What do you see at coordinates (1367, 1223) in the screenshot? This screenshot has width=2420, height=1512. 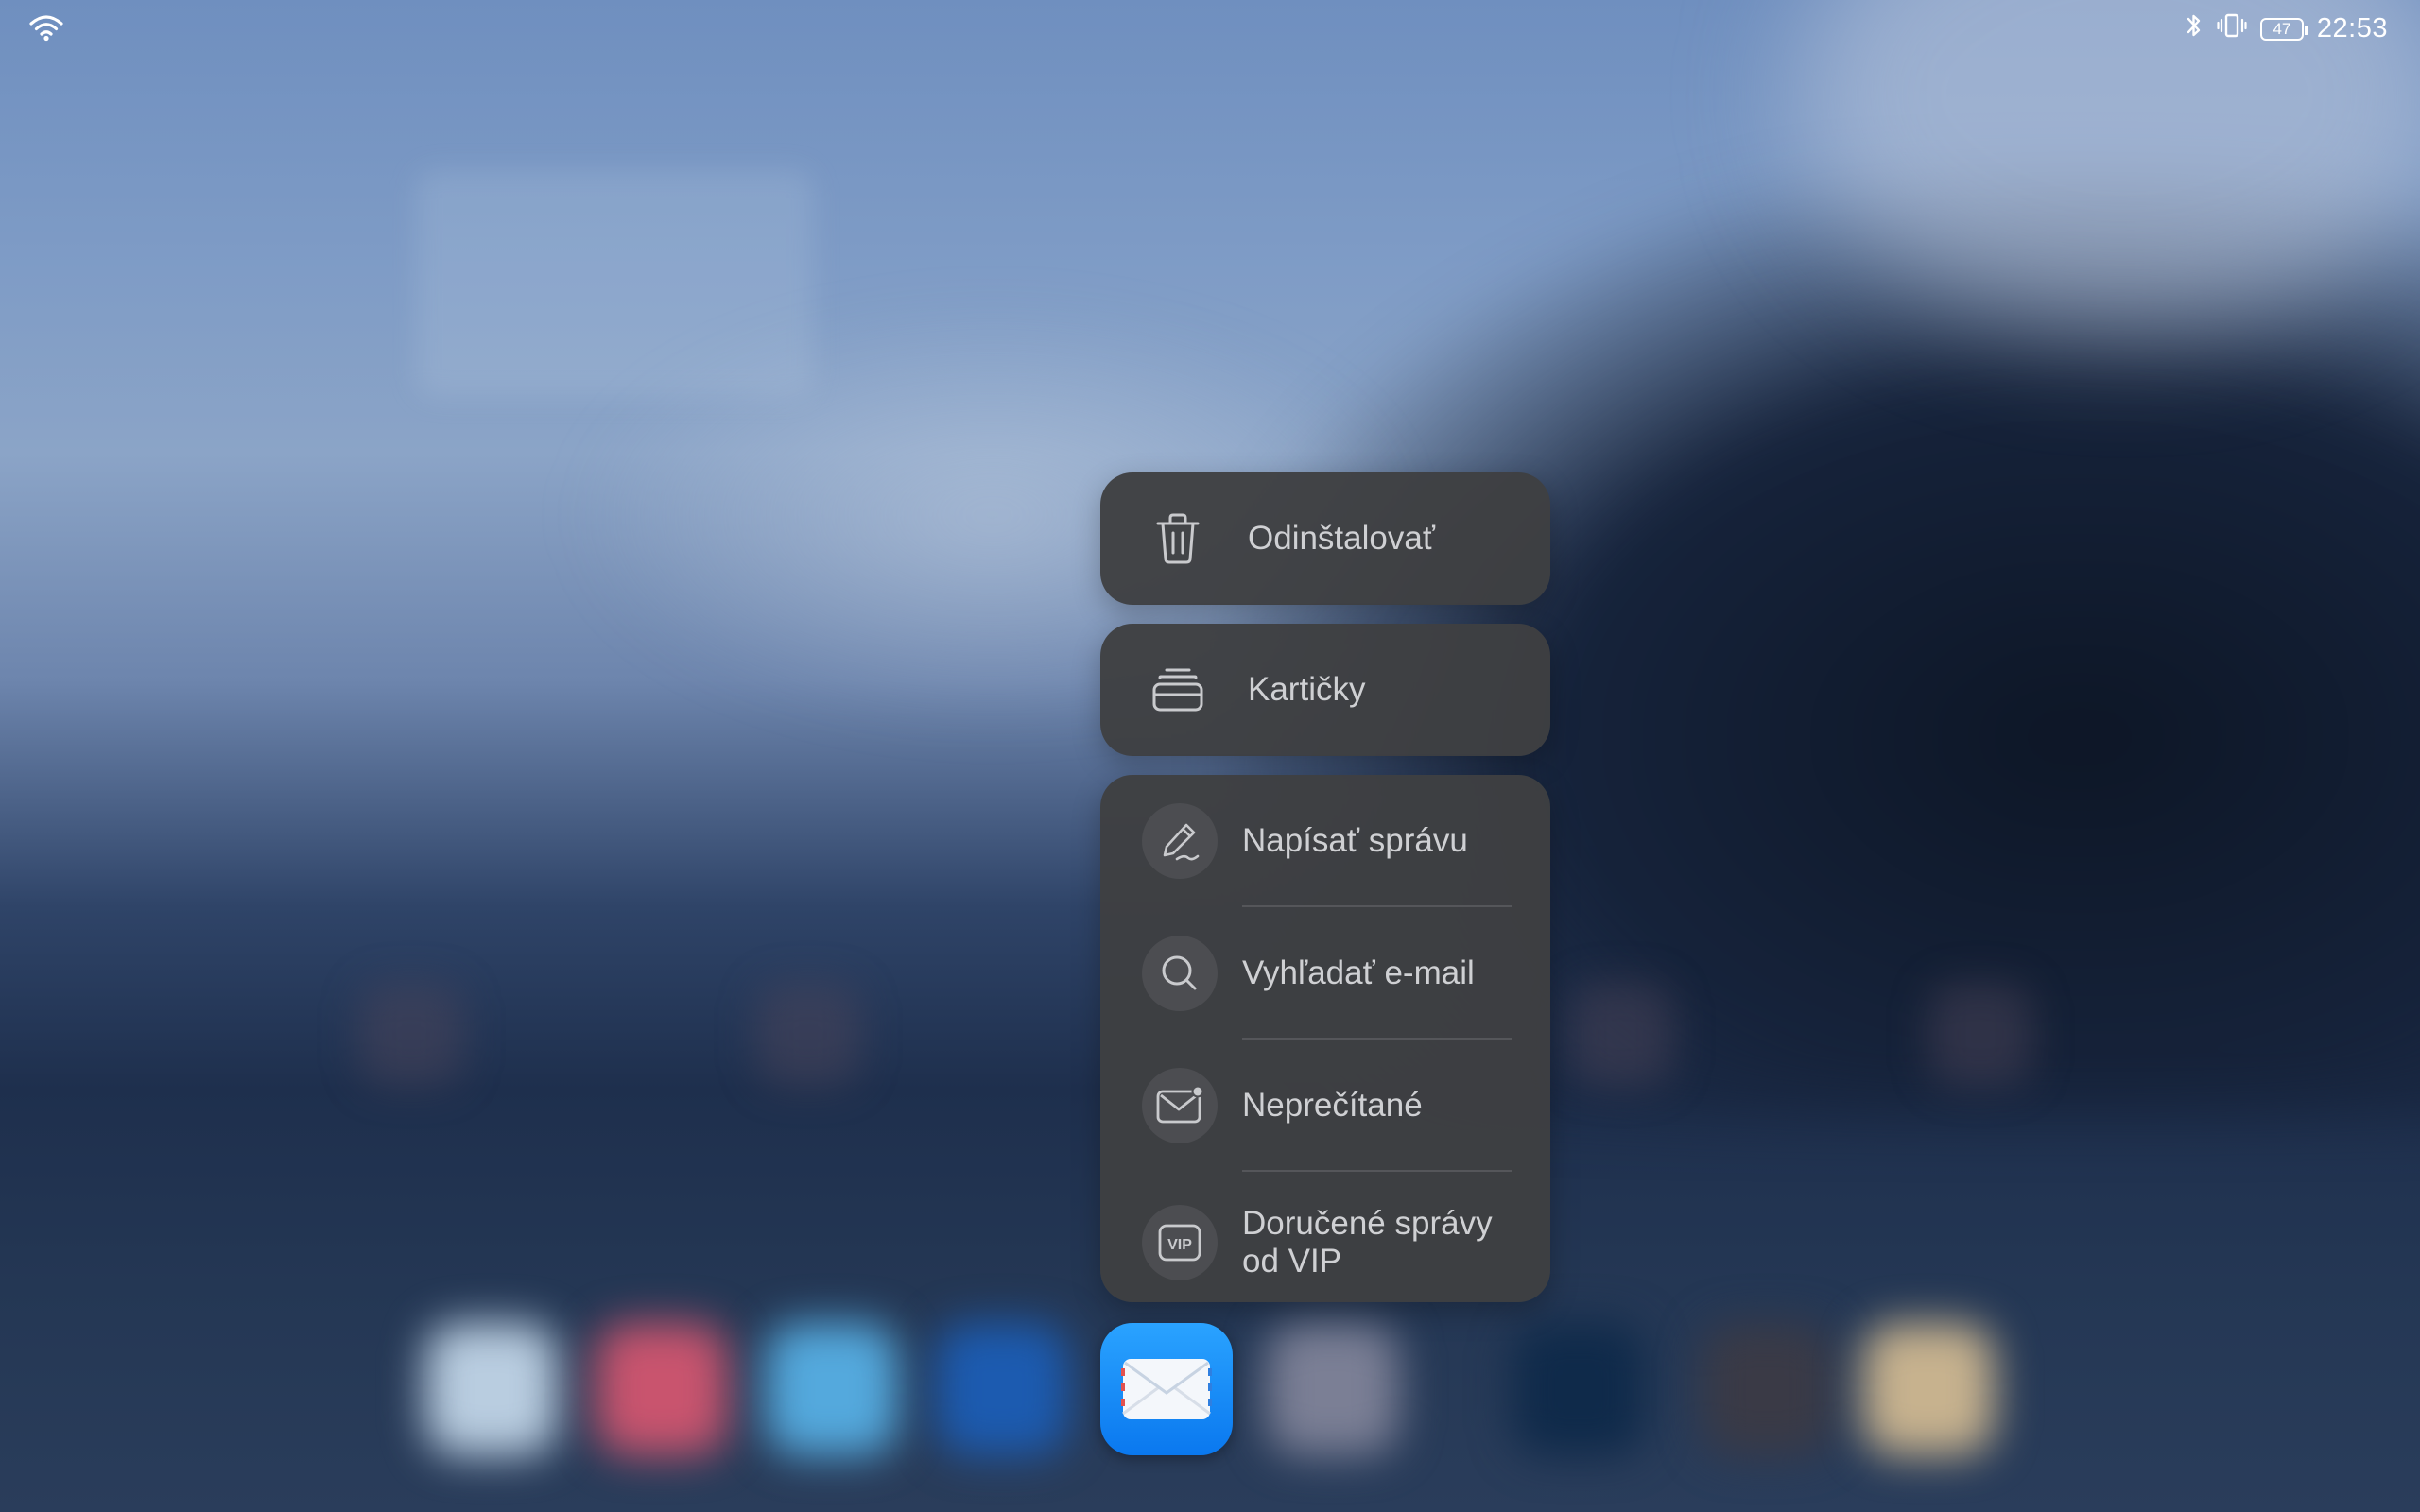 I see `shortcut-label-line1: Doručené správy` at bounding box center [1367, 1223].